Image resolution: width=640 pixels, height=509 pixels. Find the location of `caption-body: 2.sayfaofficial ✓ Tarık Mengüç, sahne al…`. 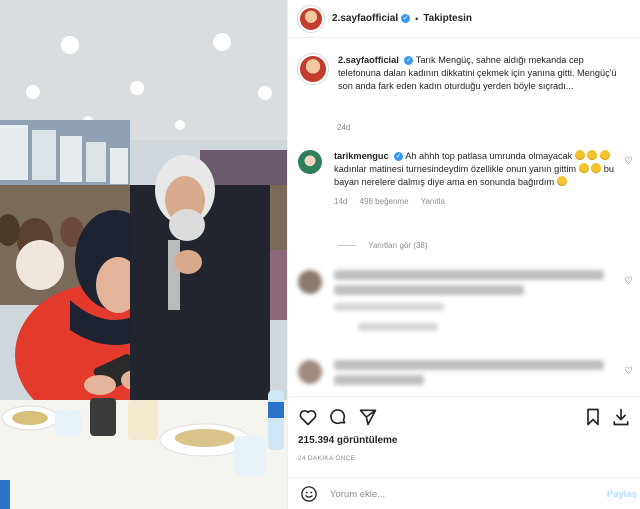

caption-body: 2.sayfaofficial ✓ Tarık Mengüç, sahne al… is located at coordinates (483, 73).